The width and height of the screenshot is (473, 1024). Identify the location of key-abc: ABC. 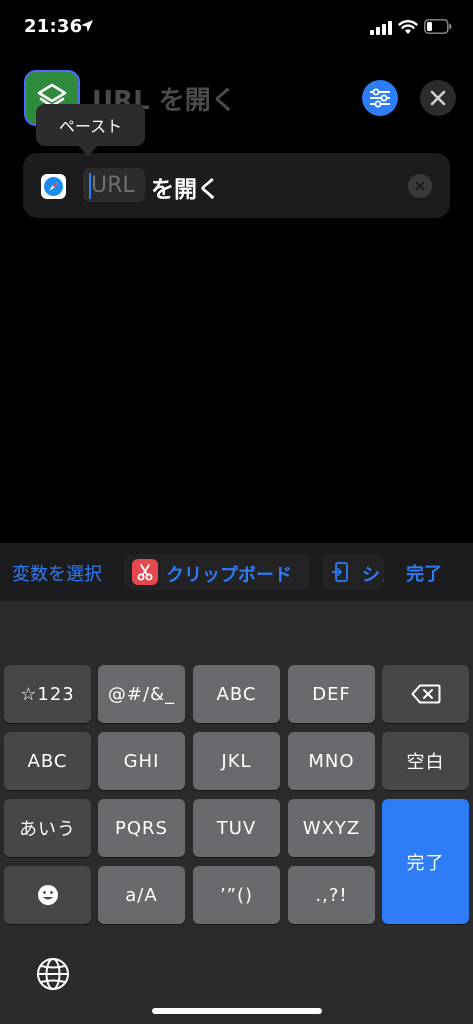
(236, 694).